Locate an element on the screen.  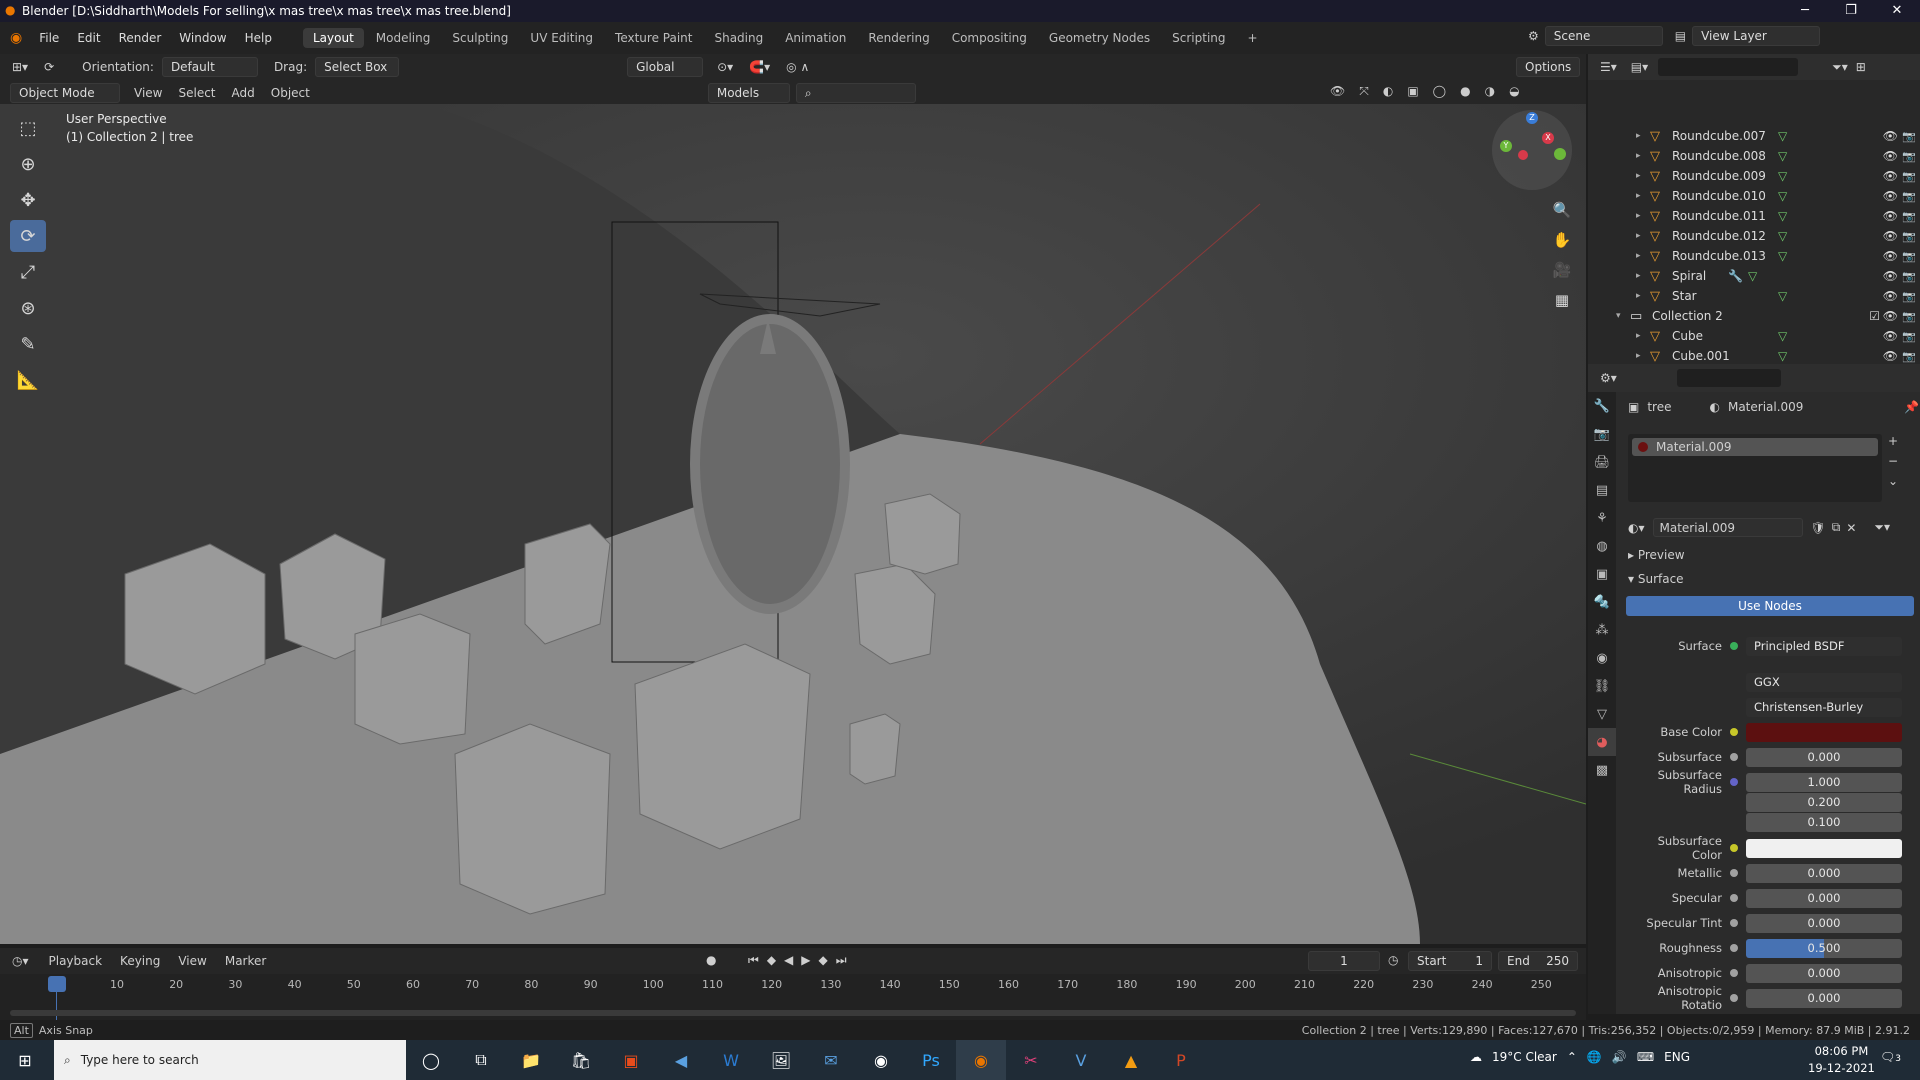
network-icon: 🌐 is located at coordinates (1594, 1057).